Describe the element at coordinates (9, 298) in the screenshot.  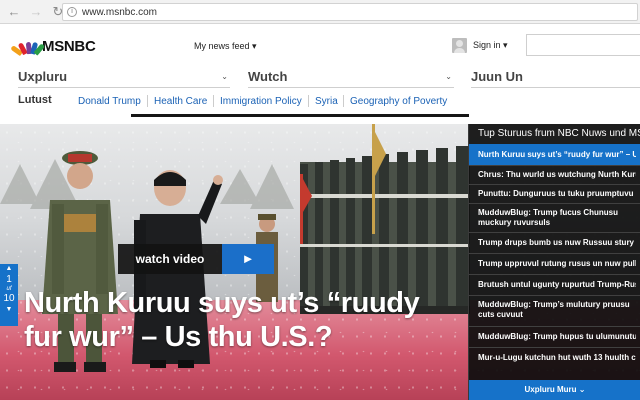
I see `pager-total: 10` at that location.